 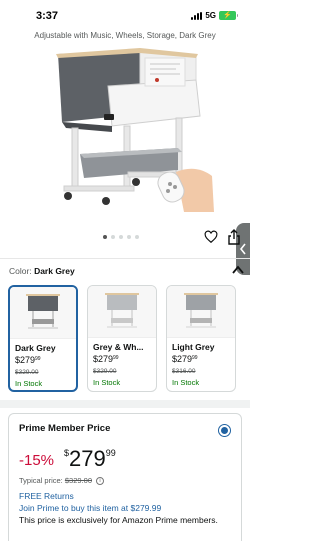 What do you see at coordinates (20, 271) in the screenshot?
I see `color-label: Color:` at bounding box center [20, 271].